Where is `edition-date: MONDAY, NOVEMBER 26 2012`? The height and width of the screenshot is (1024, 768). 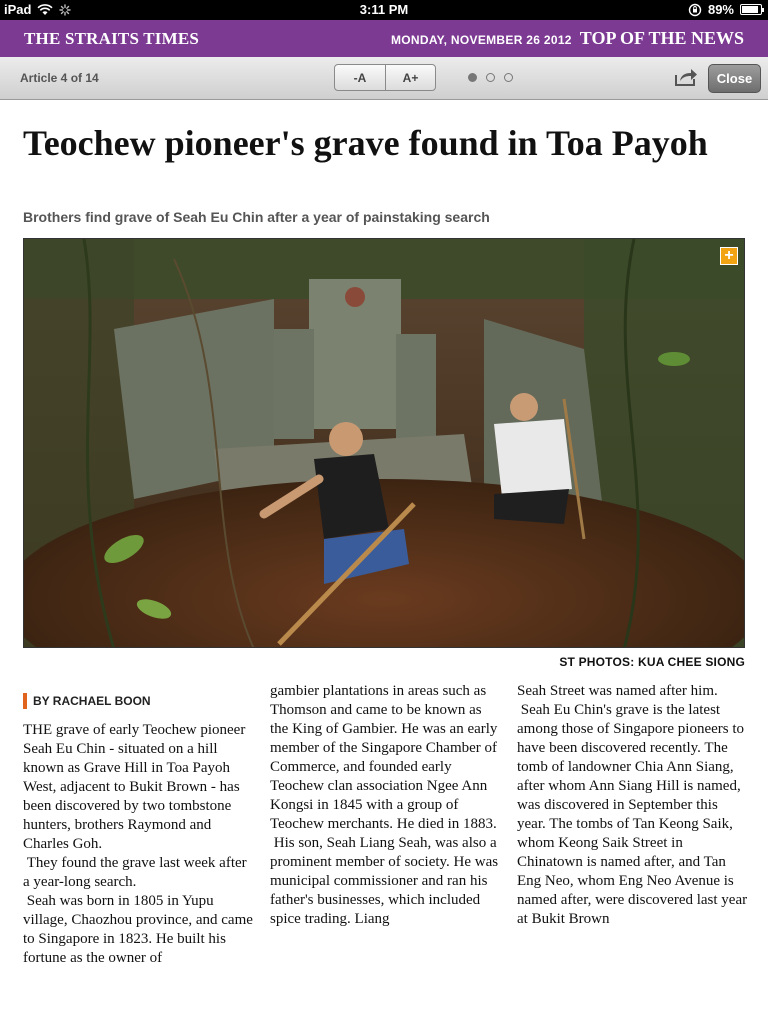
edition-date: MONDAY, NOVEMBER 26 2012 is located at coordinates (481, 40).